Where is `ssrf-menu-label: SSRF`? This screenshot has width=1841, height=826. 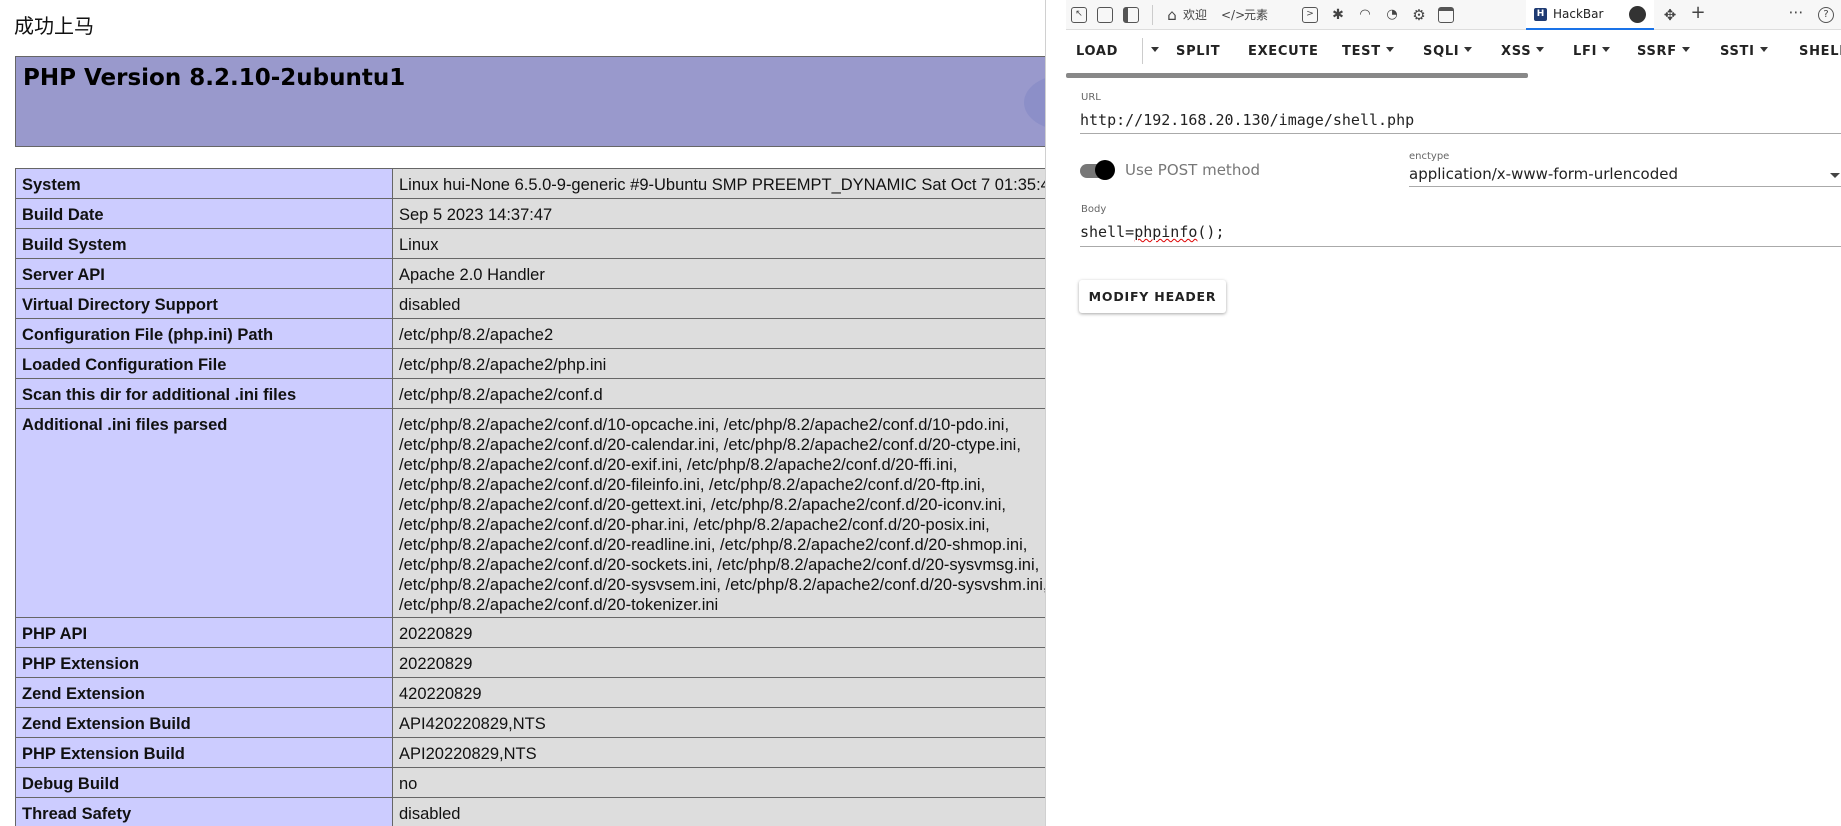
ssrf-menu-label: SSRF is located at coordinates (1657, 51).